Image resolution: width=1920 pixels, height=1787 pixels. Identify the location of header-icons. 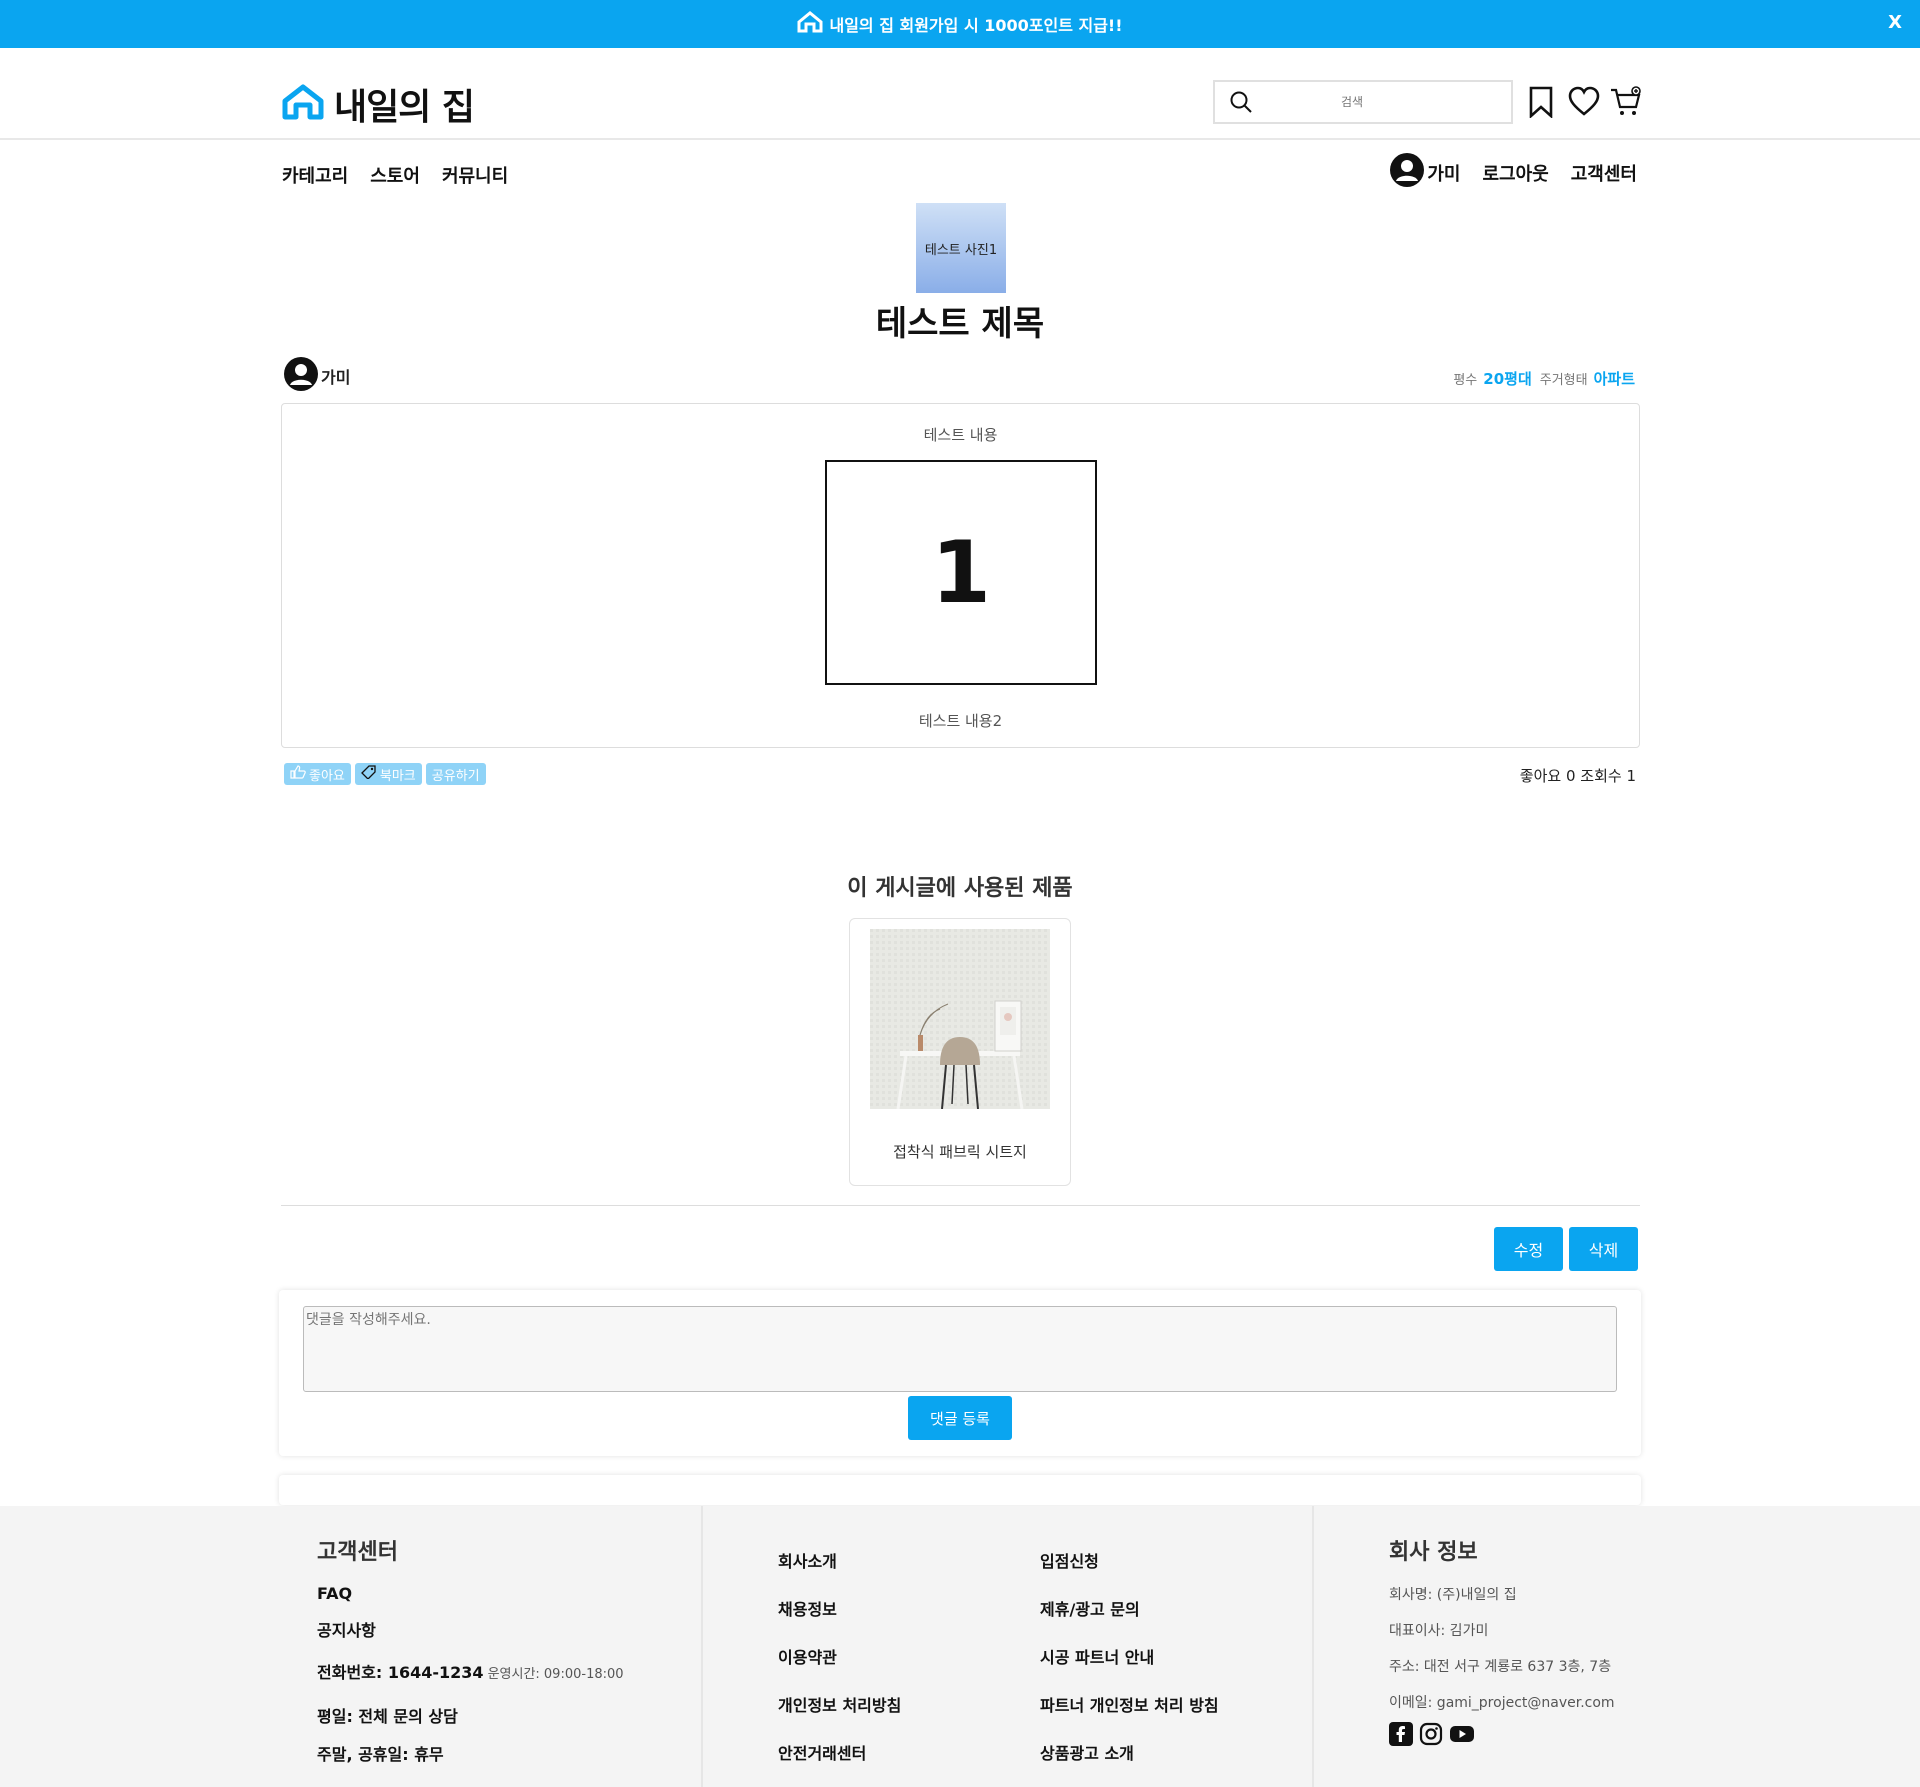
(1583, 102).